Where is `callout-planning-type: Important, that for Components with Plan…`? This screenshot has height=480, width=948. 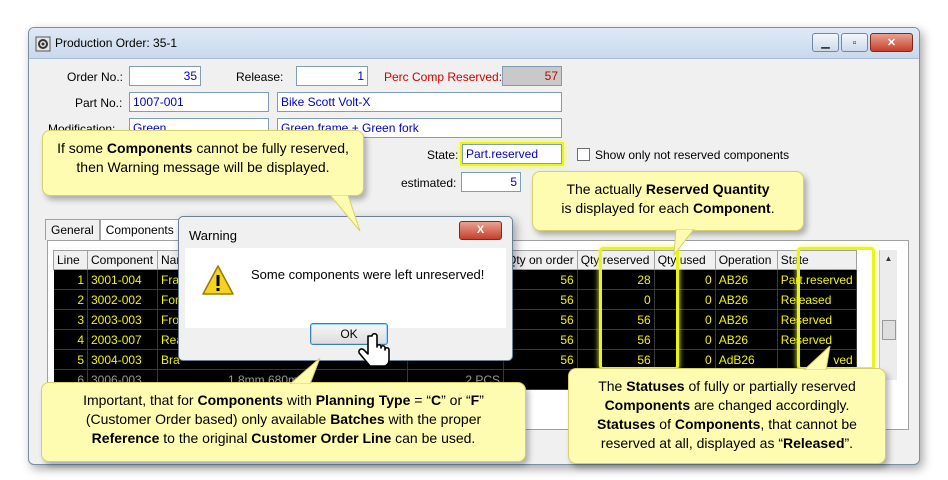 callout-planning-type: Important, that for Components with Plan… is located at coordinates (283, 422).